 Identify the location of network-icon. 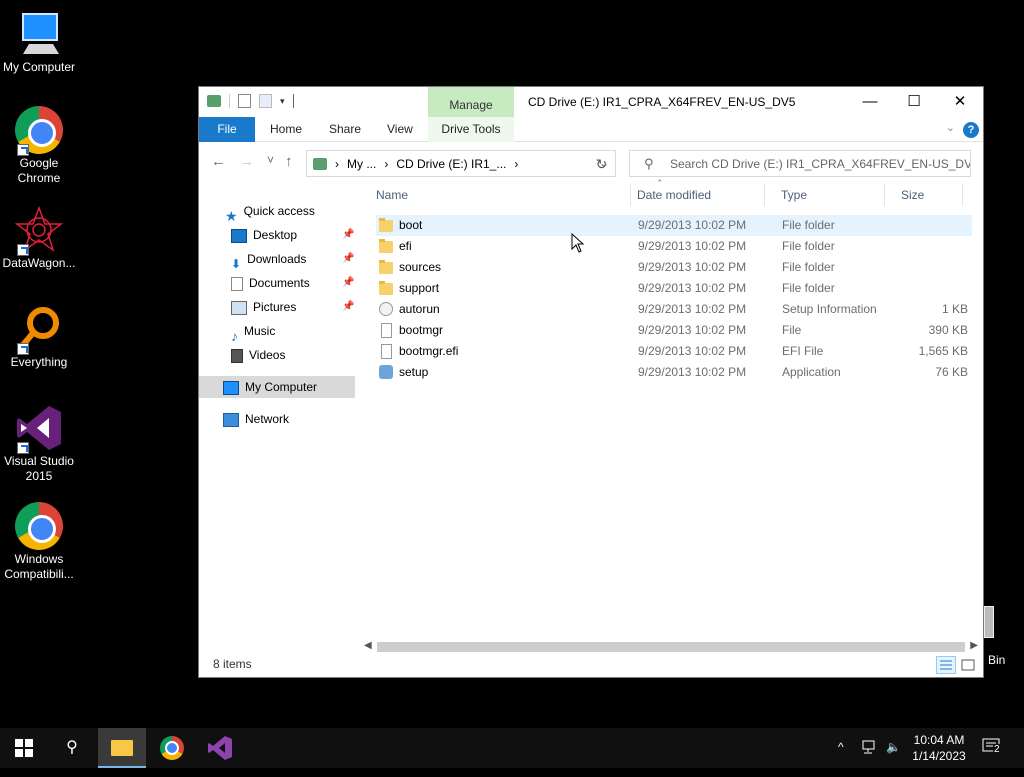
(231, 419).